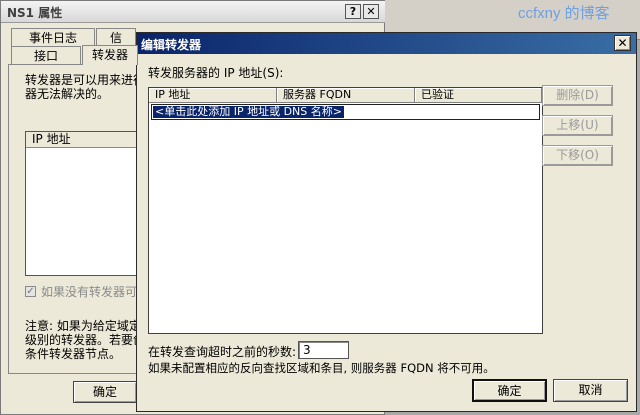 The height and width of the screenshot is (415, 640). Describe the element at coordinates (53, 37) in the screenshot. I see `tab-event-log: 事件日志` at that location.